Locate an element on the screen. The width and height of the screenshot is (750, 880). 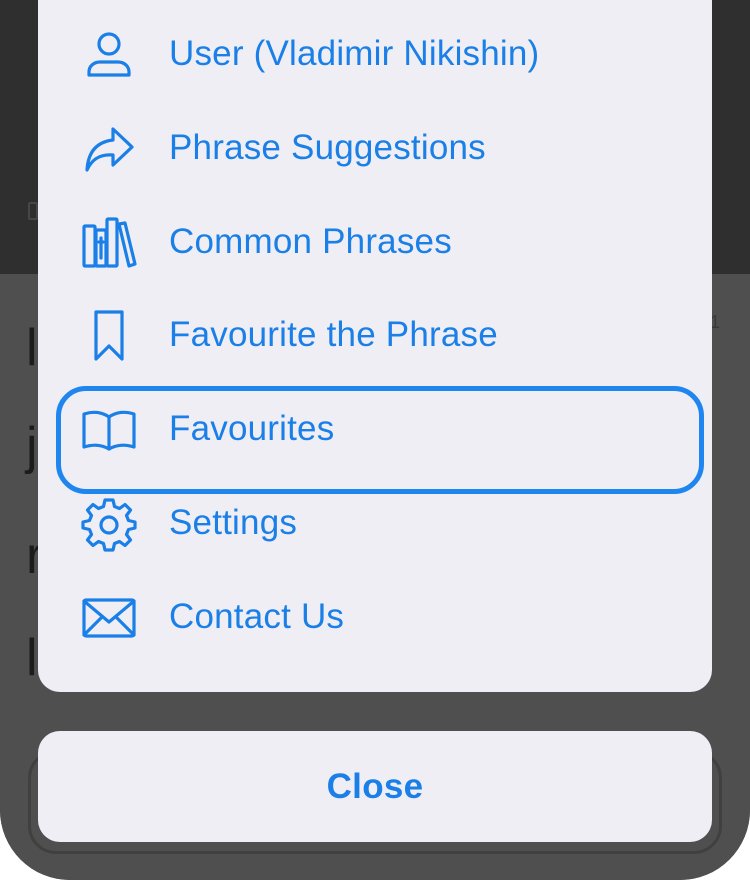
open-book-icon is located at coordinates (109, 430).